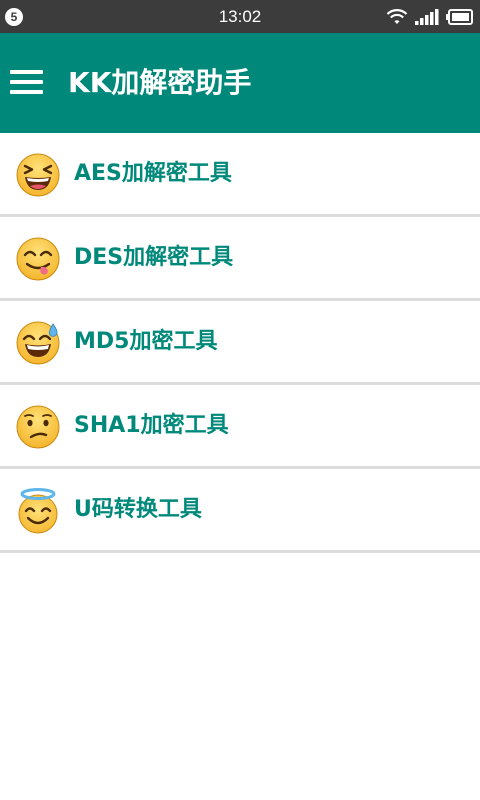 This screenshot has width=480, height=800. I want to click on battery-icon, so click(460, 17).